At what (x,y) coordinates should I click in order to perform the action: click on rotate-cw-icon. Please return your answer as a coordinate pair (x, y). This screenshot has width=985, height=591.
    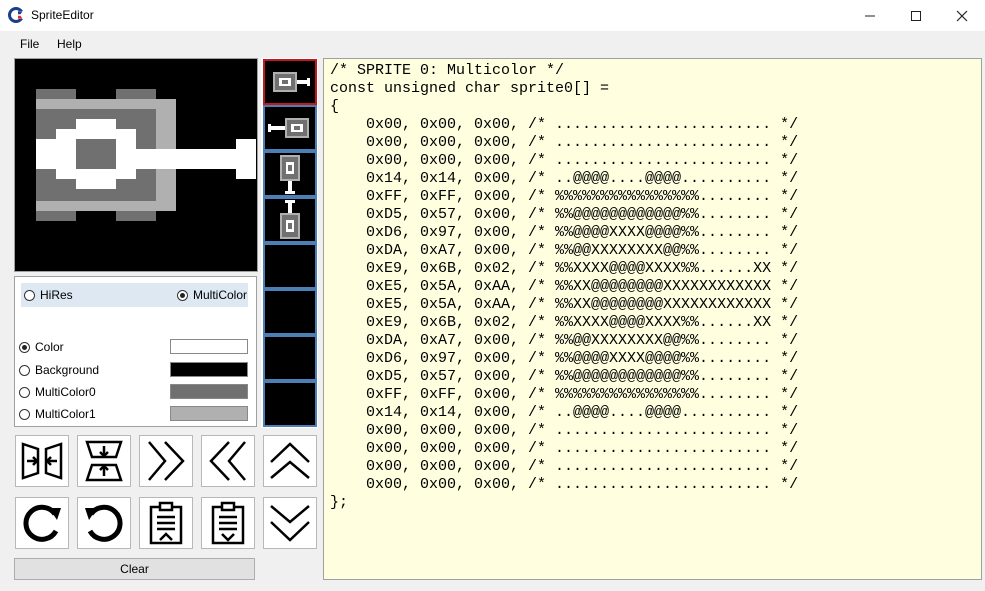
    Looking at the image, I should click on (42, 523).